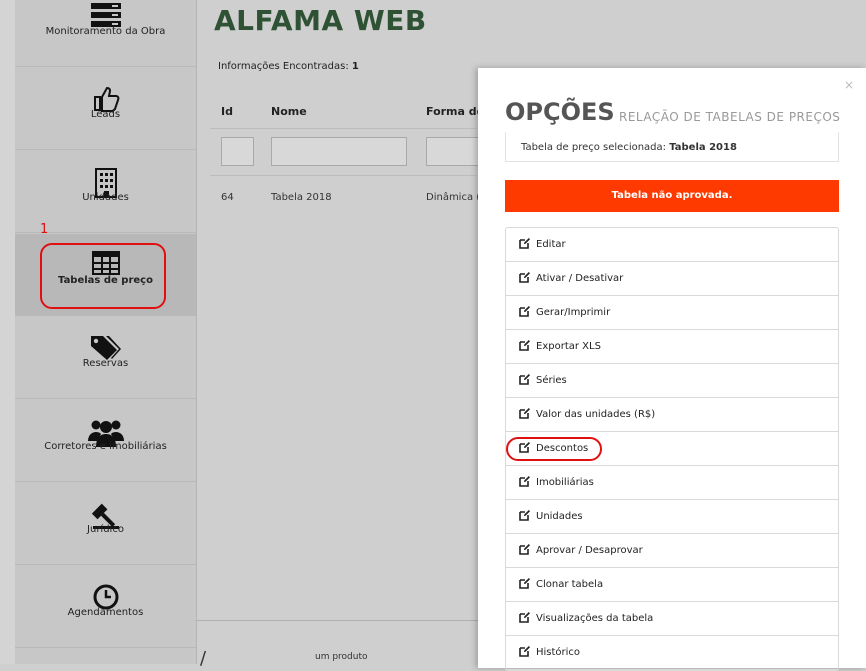 Image resolution: width=866 pixels, height=671 pixels. Describe the element at coordinates (105, 612) in the screenshot. I see `sidebar-item-label: Agendamentos` at that location.